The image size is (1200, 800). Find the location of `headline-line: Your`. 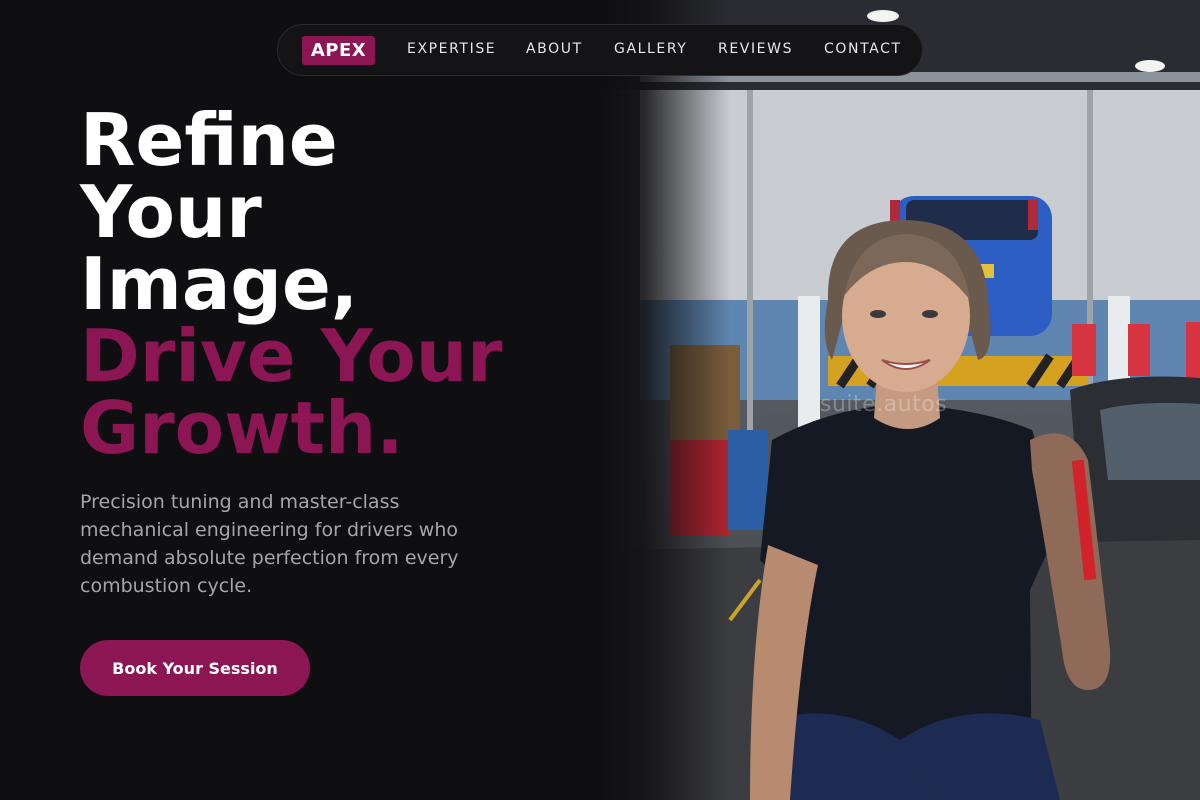

headline-line: Your is located at coordinates (171, 212).